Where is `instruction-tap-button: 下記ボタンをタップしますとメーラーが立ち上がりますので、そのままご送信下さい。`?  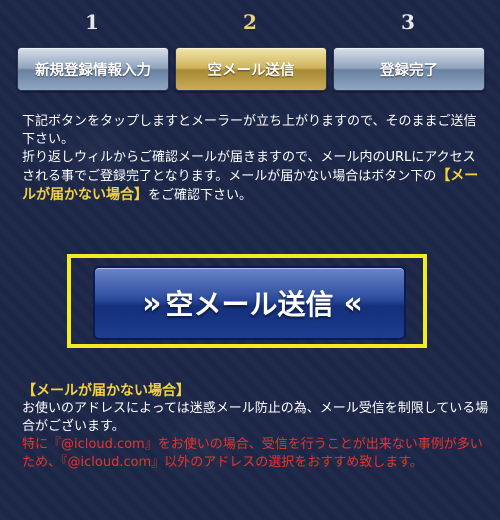 instruction-tap-button: 下記ボタンをタップしますとメーラーが立ち上がりますので、そのままご送信下さい。 is located at coordinates (249, 130).